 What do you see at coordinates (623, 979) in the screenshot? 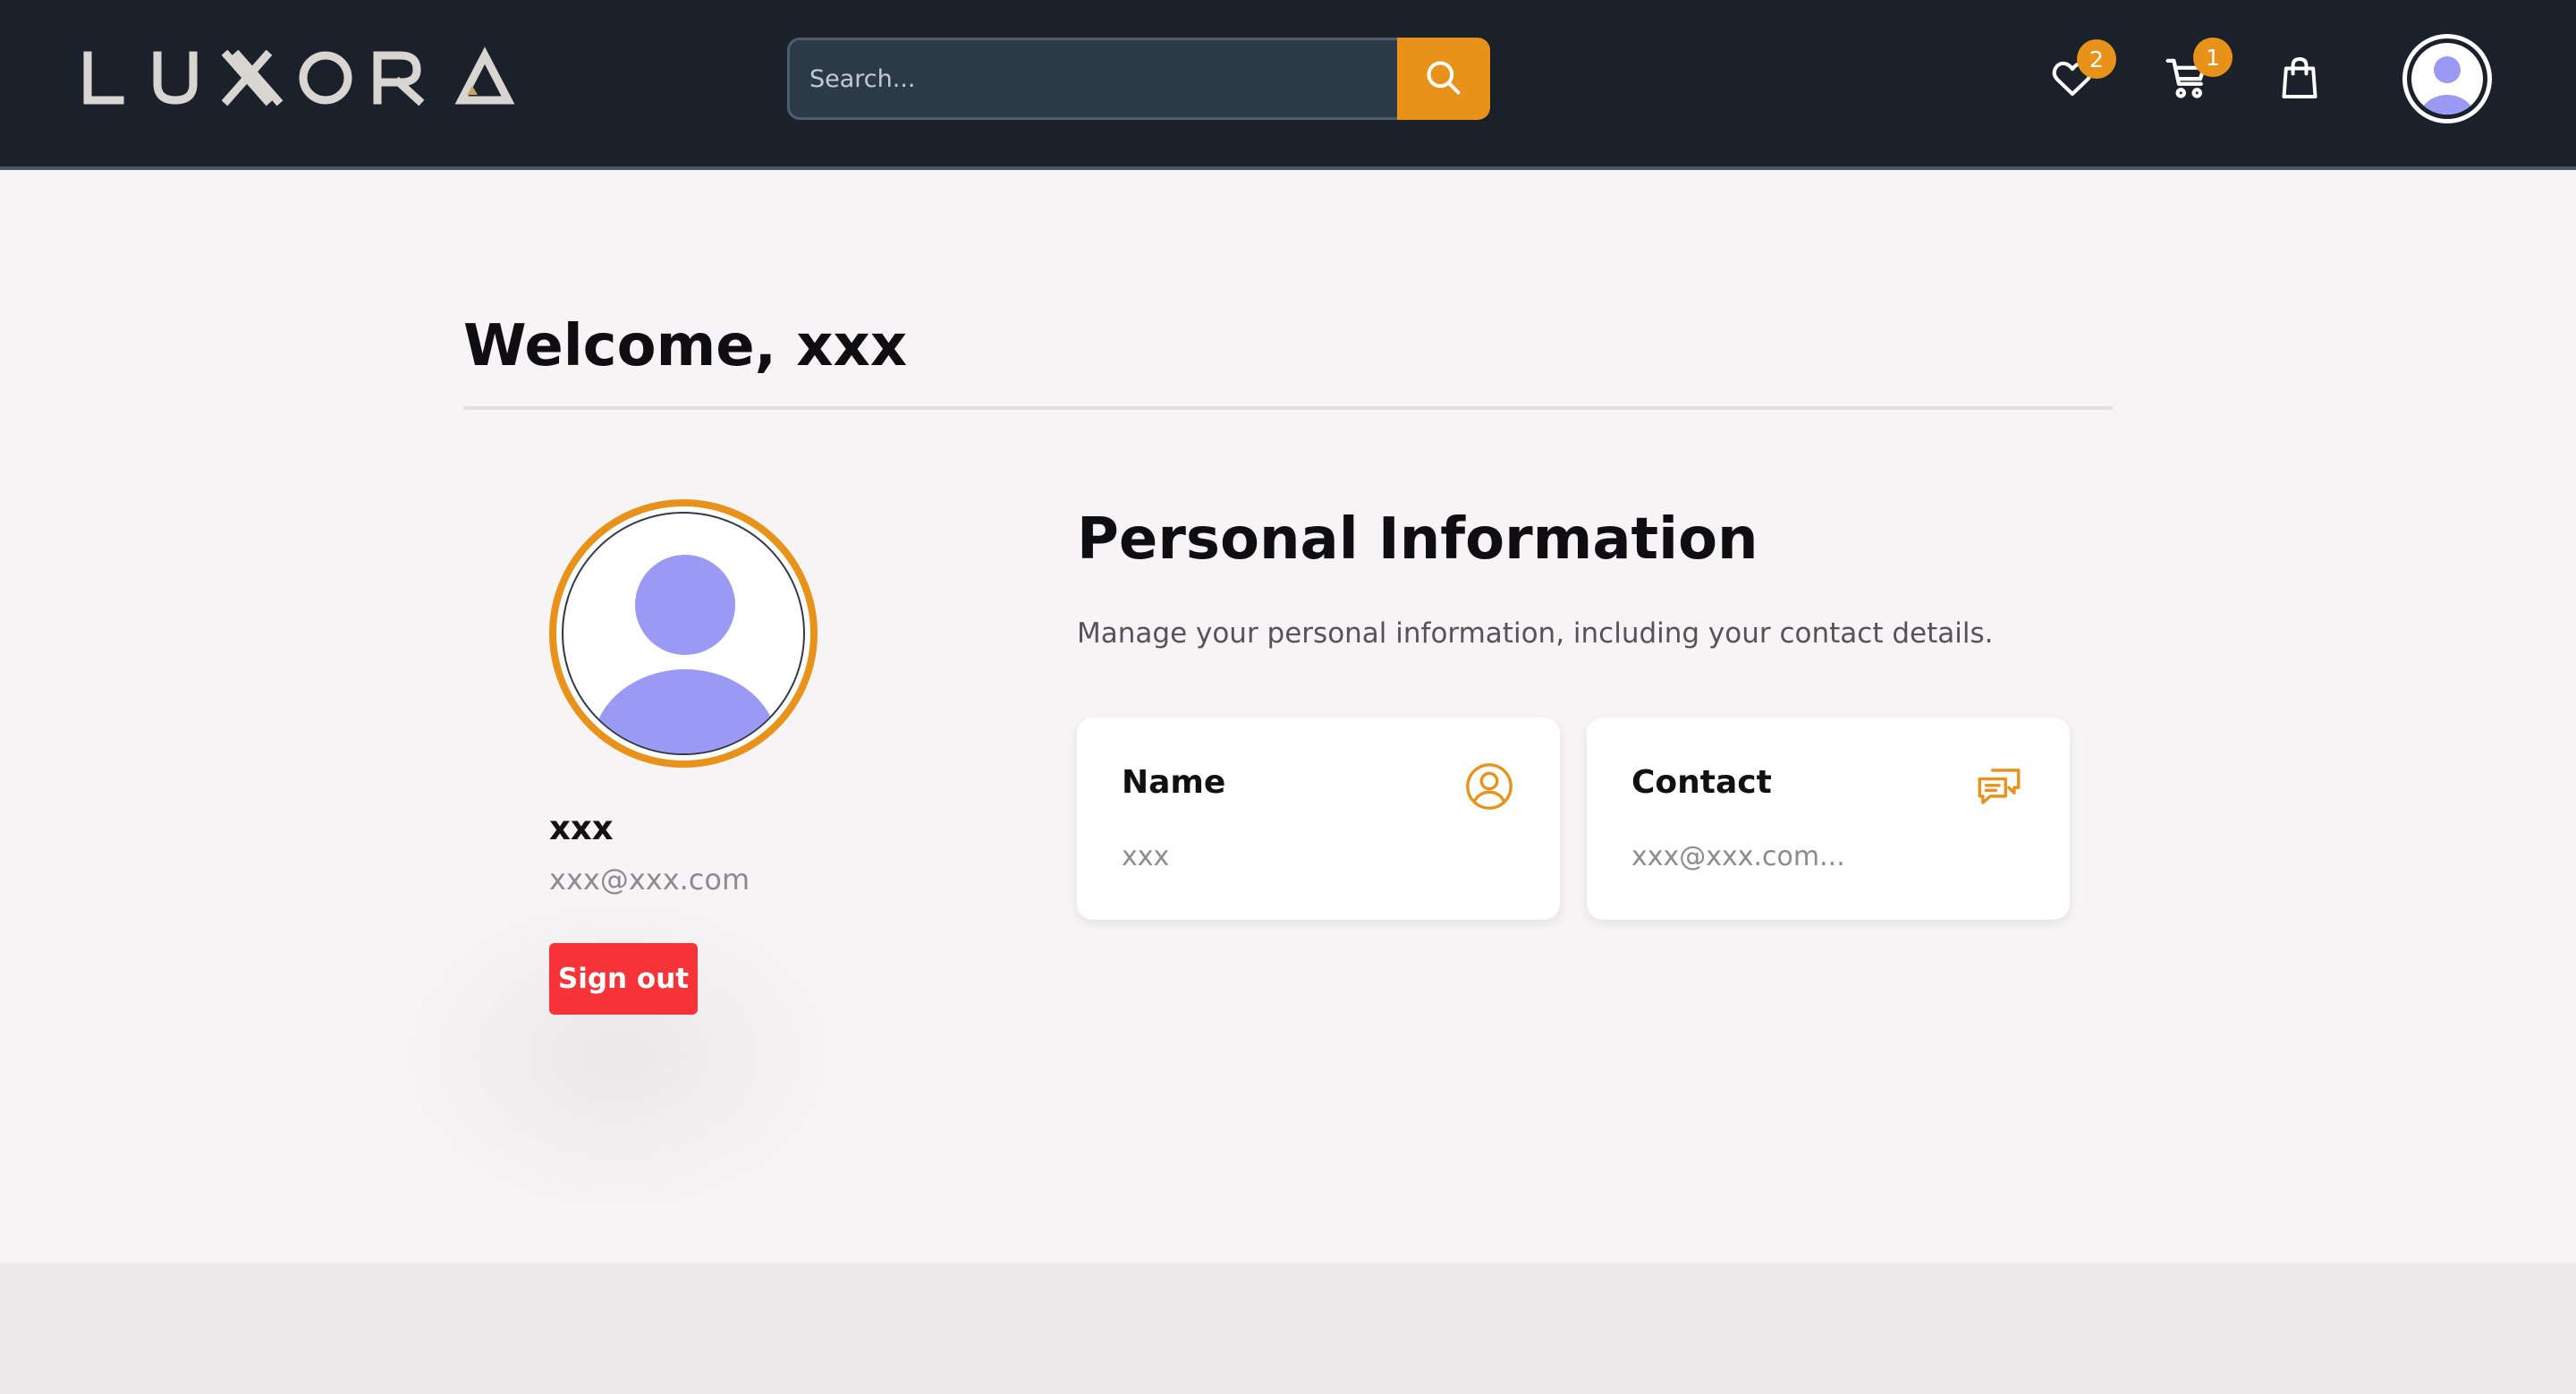
I see `sign-out-button: Sign out` at bounding box center [623, 979].